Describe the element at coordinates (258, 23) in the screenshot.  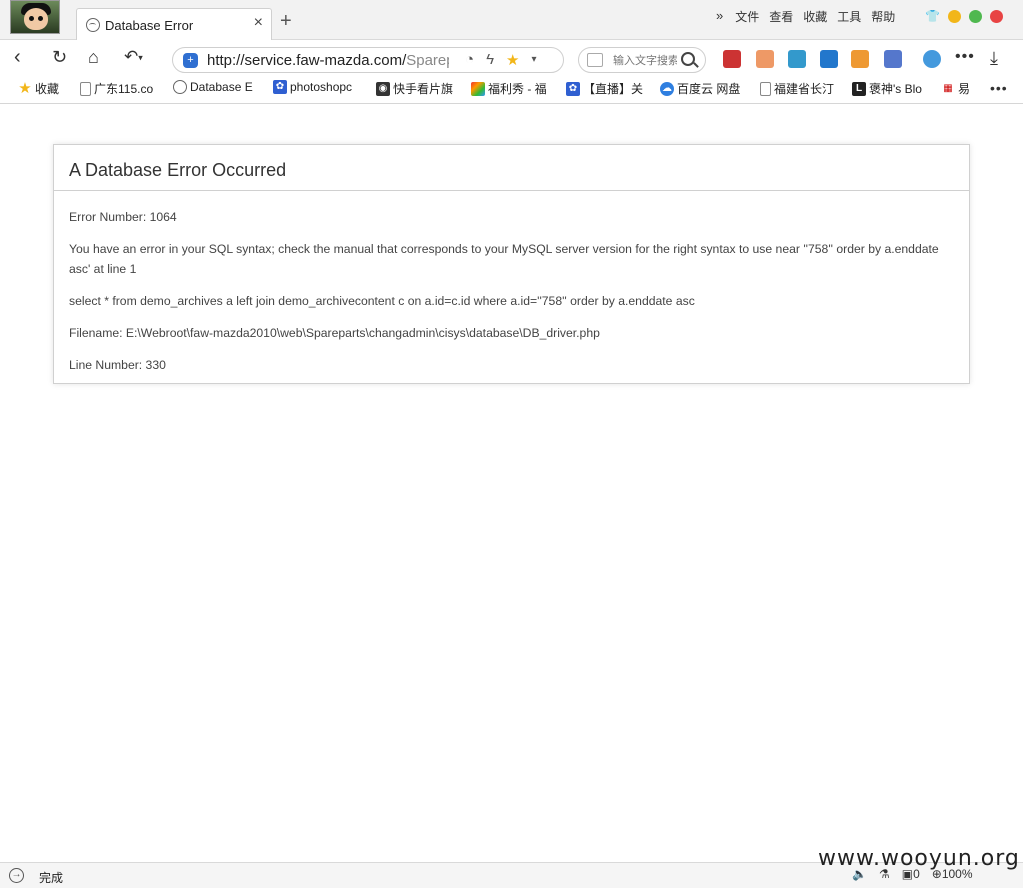
I see `close-tab-icon: ×` at that location.